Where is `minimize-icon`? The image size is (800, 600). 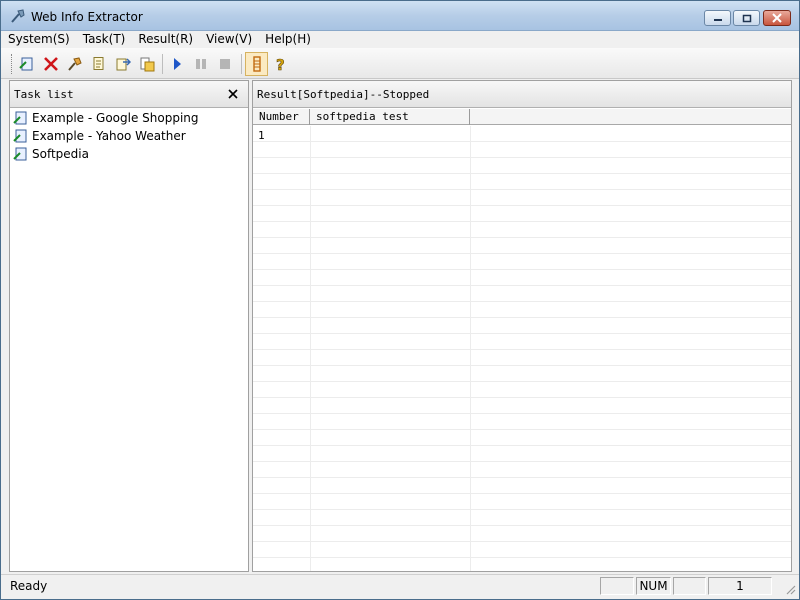 minimize-icon is located at coordinates (717, 20).